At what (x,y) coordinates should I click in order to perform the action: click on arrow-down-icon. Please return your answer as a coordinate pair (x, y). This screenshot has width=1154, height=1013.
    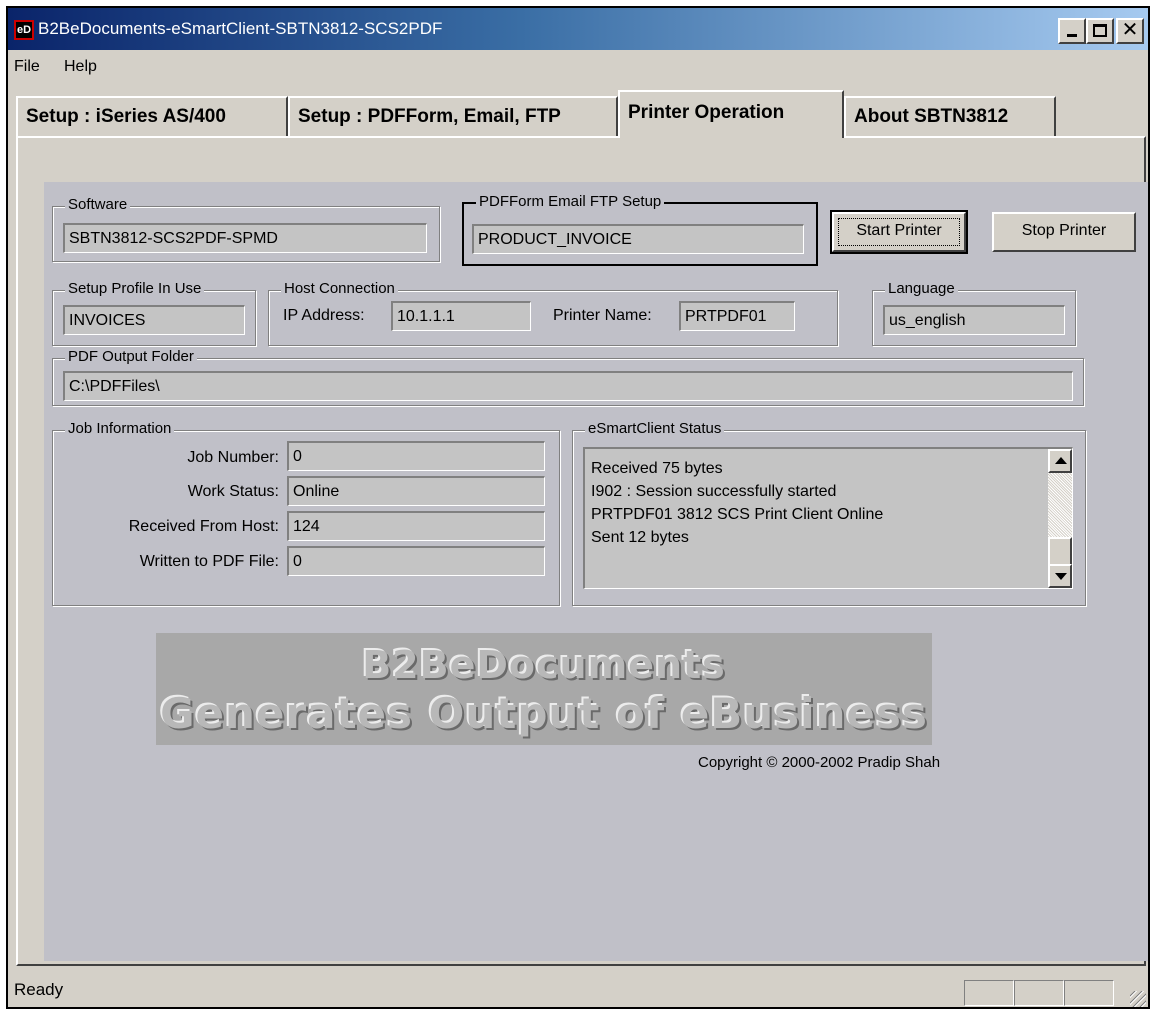
    Looking at the image, I should click on (1061, 576).